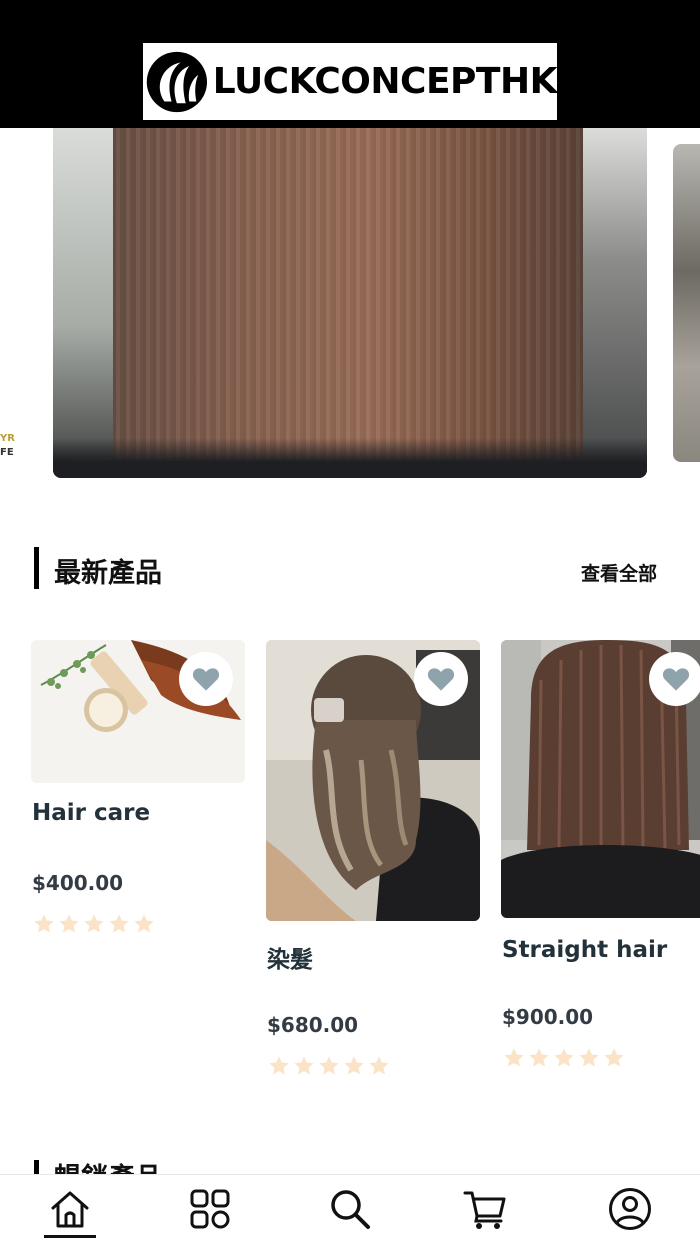 The image size is (700, 1244). I want to click on app-header: LUCKCONCEPTHK, so click(350, 64).